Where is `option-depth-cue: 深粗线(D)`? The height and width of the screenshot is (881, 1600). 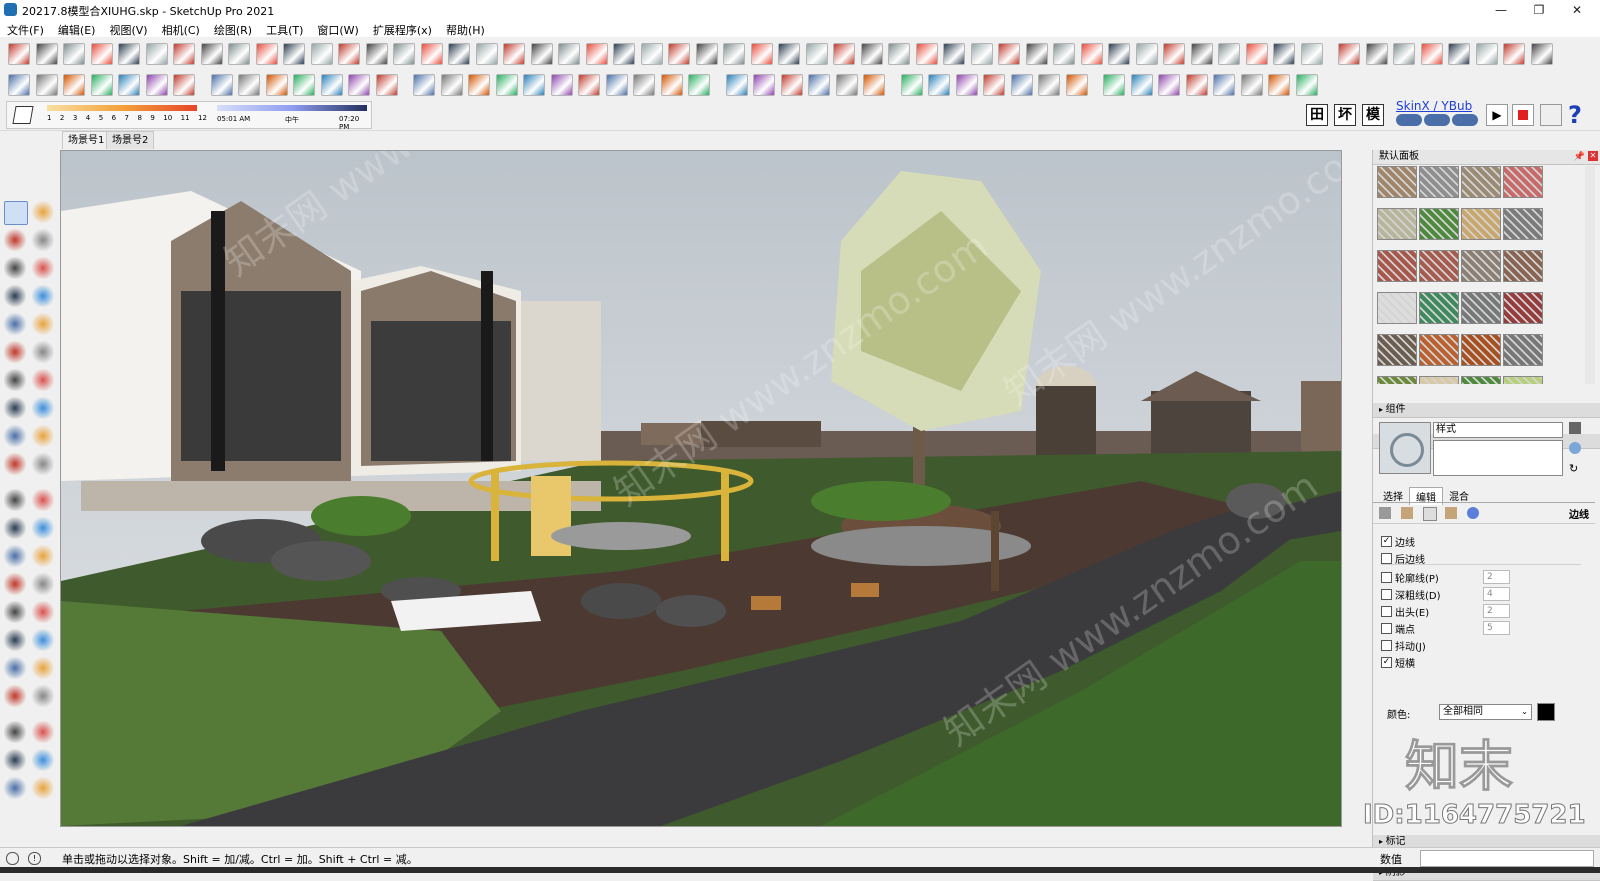 option-depth-cue: 深粗线(D) is located at coordinates (1411, 594).